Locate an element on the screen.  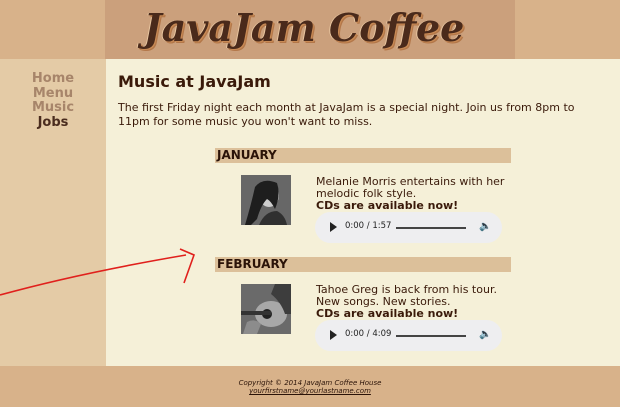
month-heading-january: JANUARY is located at coordinates (363, 155).